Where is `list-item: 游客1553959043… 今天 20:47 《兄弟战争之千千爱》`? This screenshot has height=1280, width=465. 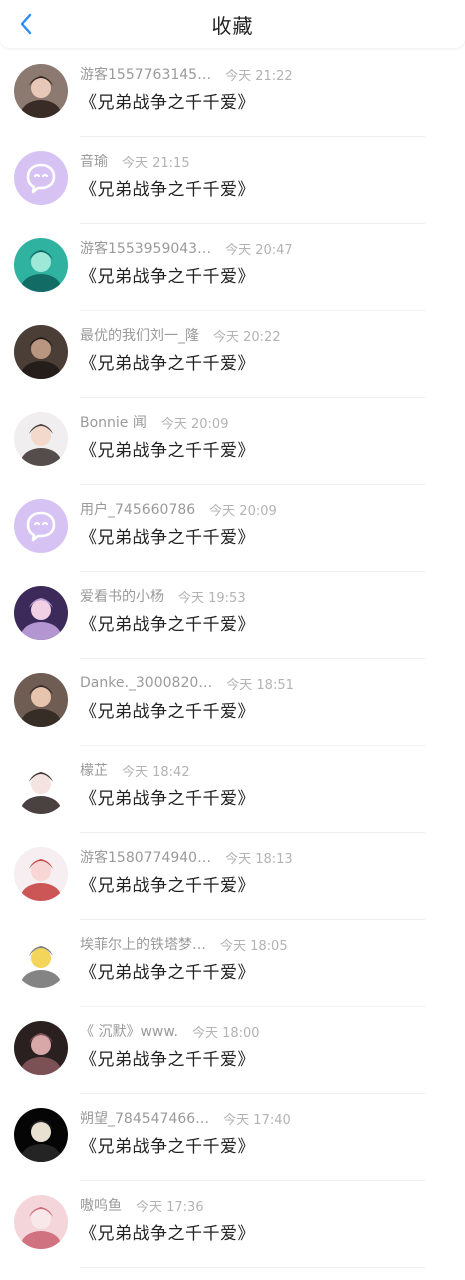 list-item: 游客1553959043… 今天 20:47 《兄弟战争之千千爱》 is located at coordinates (232, 279).